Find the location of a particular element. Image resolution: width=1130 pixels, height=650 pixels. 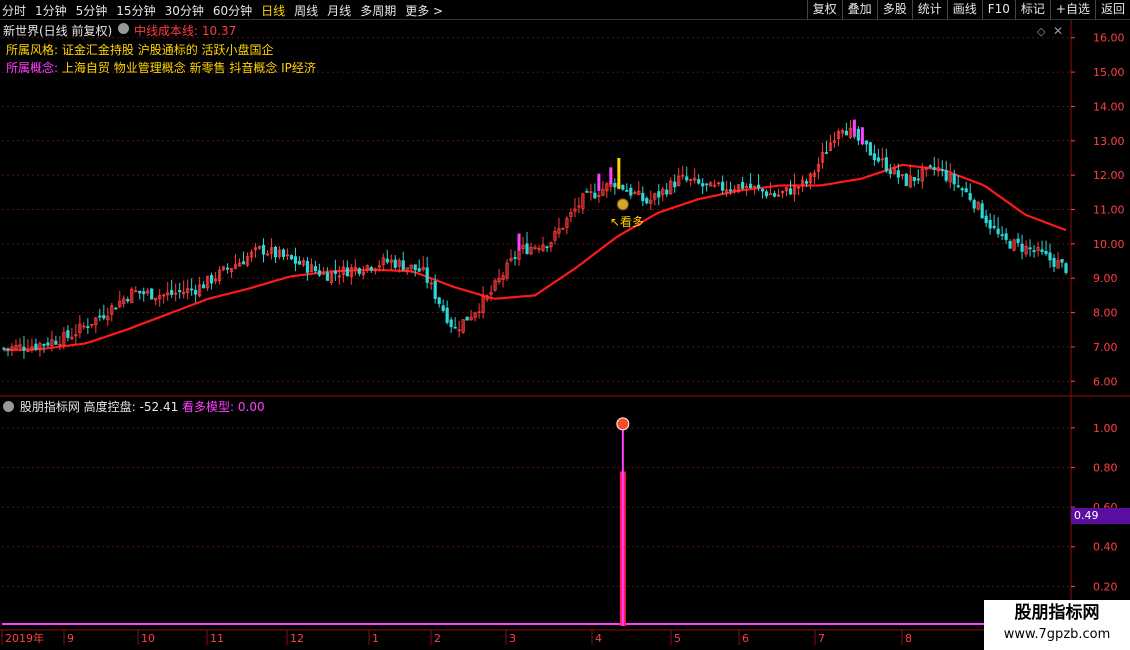

concept-row: 所属概念: 上海自贸 物业管理概念 新零售 抖音概念 IP经济 is located at coordinates (161, 67).